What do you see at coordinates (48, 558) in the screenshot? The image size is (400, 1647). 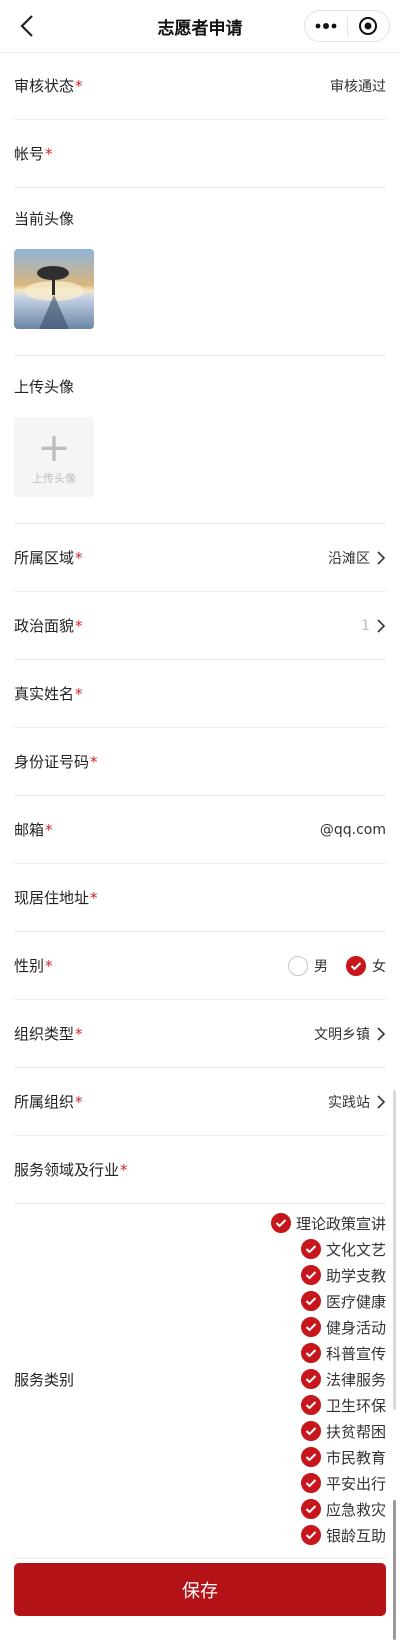 I see `region-label: 所属区域*` at bounding box center [48, 558].